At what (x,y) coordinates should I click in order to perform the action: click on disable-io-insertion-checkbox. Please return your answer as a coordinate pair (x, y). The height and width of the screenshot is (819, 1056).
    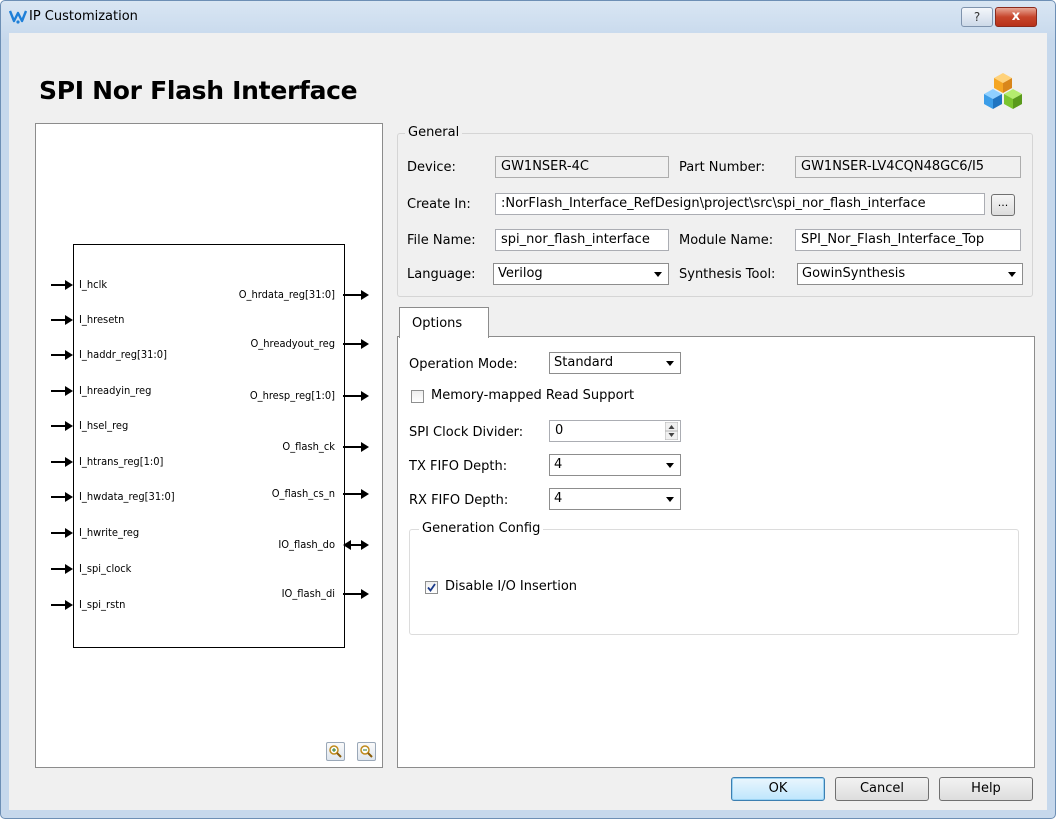
    Looking at the image, I should click on (431, 587).